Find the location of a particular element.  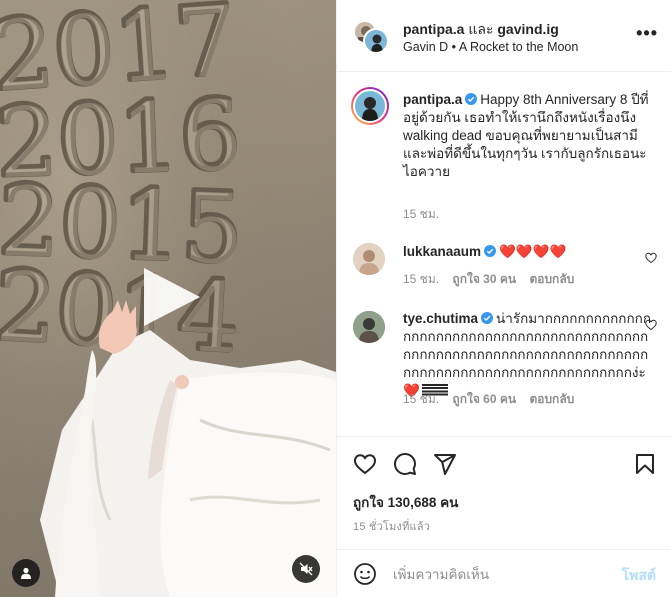

user-tag-icon is located at coordinates (26, 573).